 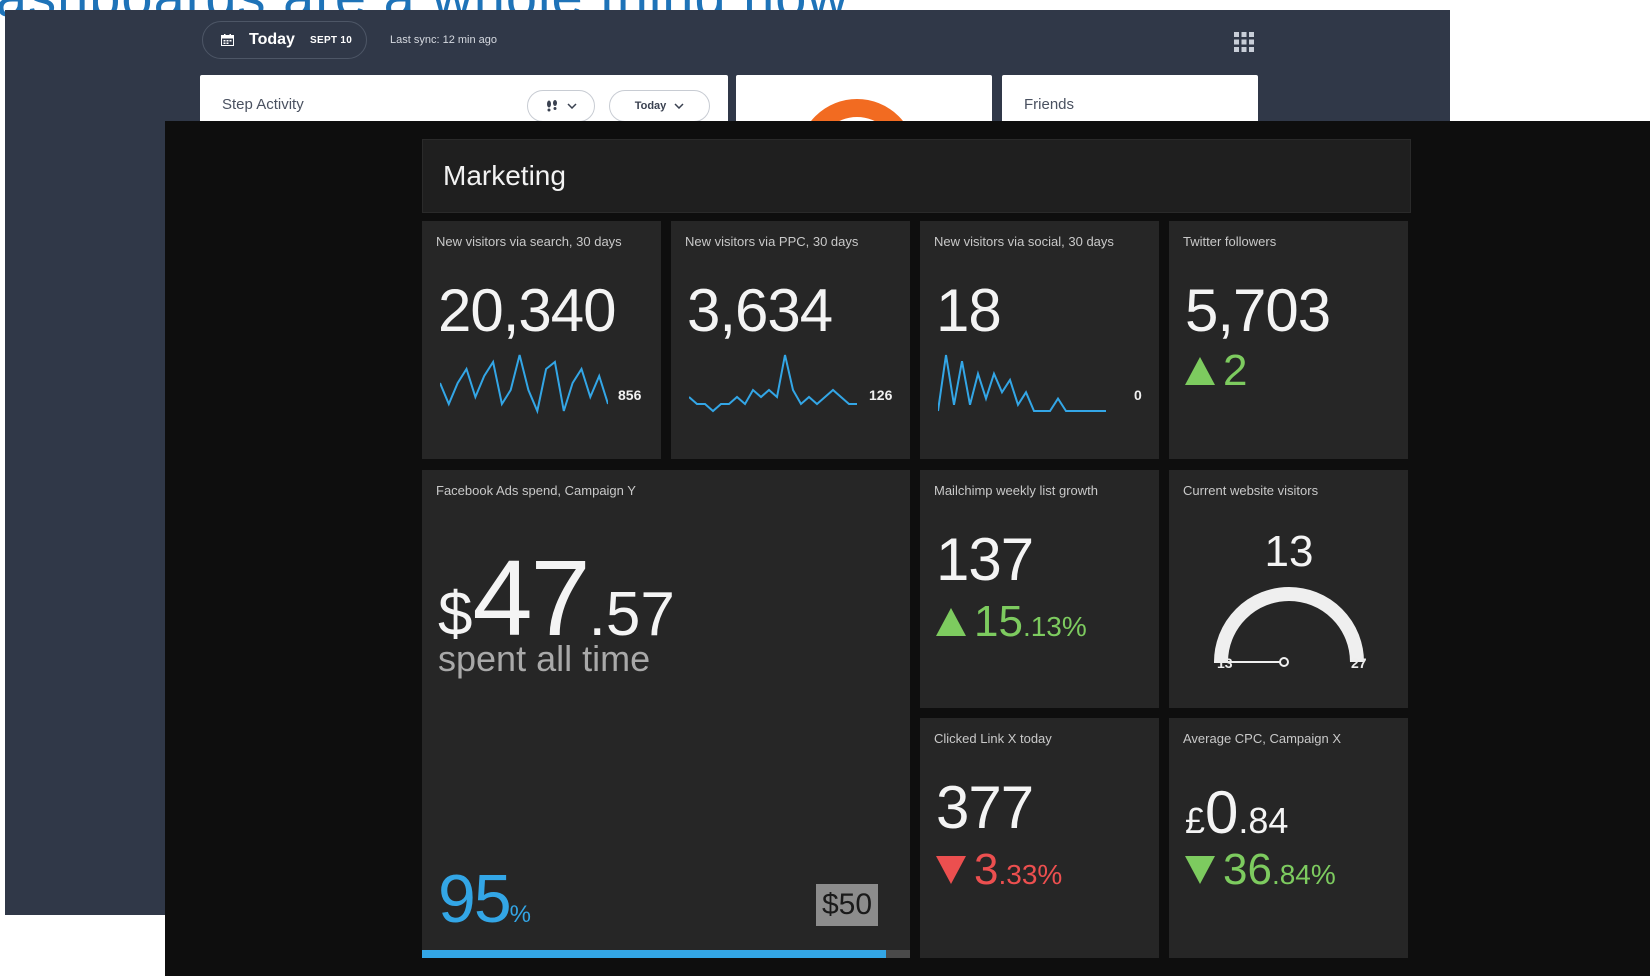 What do you see at coordinates (1230, 241) in the screenshot?
I see `tile-title: Twitter followers` at bounding box center [1230, 241].